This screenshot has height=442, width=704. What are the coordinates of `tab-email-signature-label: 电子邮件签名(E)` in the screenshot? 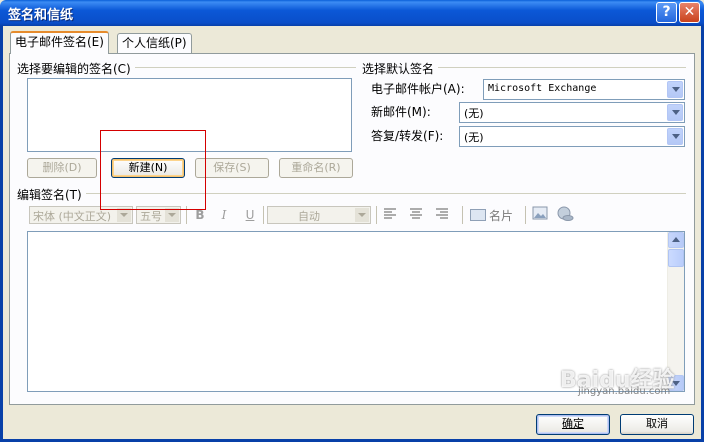 It's located at (59, 42).